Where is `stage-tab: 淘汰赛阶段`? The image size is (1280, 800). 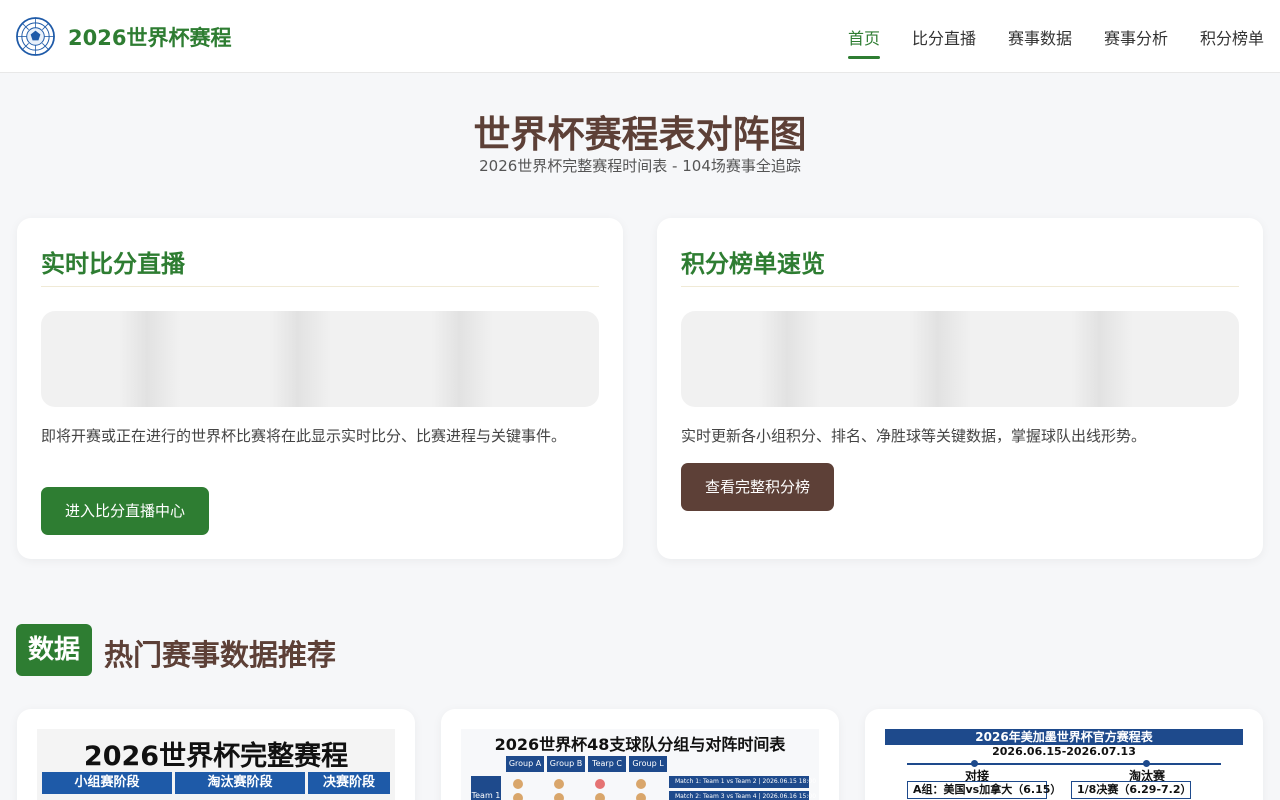
stage-tab: 淘汰赛阶段 is located at coordinates (240, 783).